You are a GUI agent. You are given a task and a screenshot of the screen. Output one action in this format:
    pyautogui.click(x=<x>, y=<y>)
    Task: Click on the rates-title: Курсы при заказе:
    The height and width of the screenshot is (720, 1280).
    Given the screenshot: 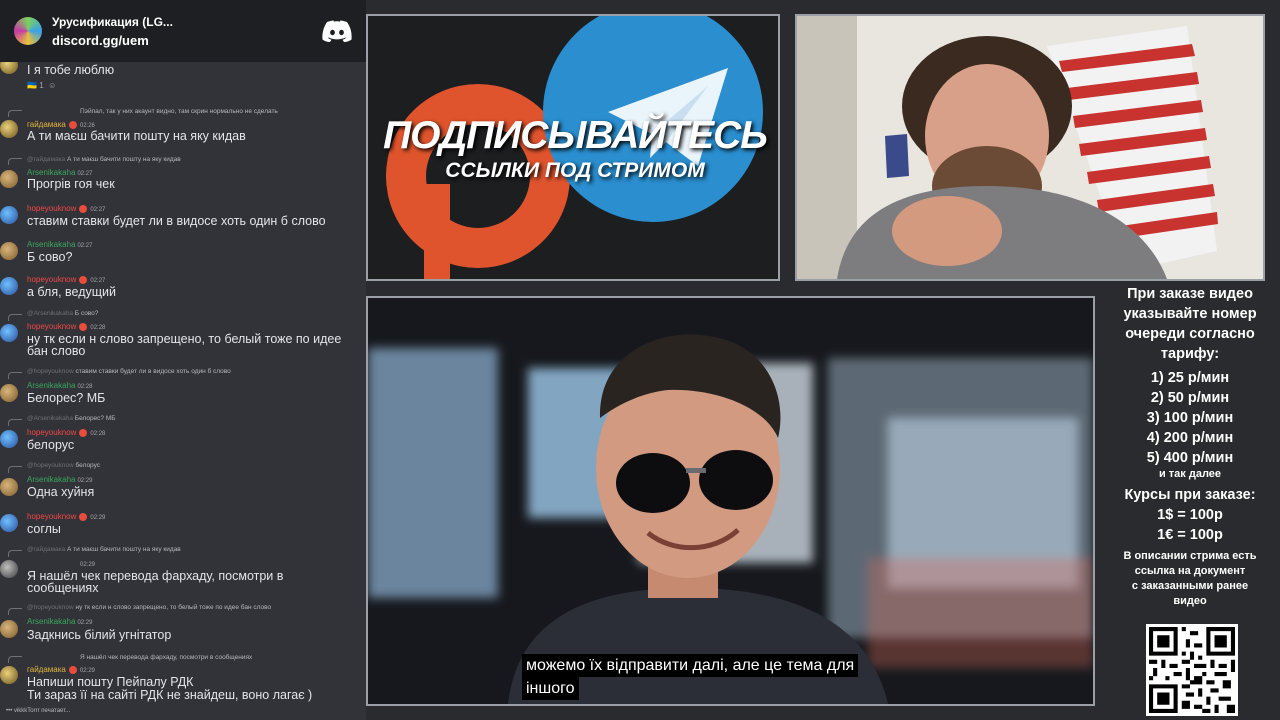 What is the action you would take?
    pyautogui.click(x=1190, y=495)
    